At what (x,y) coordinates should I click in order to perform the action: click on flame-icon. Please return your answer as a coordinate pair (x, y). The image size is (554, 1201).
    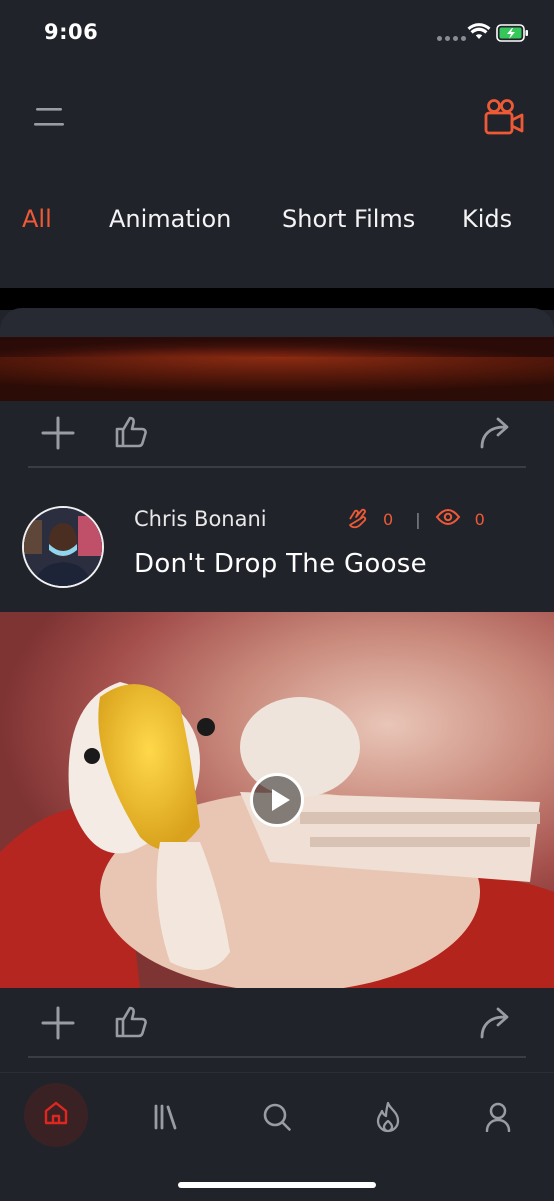
    Looking at the image, I should click on (388, 1119).